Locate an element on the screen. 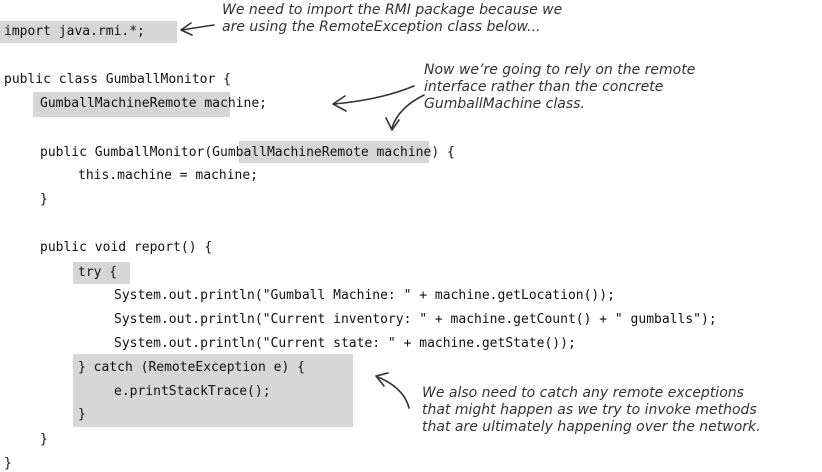 The height and width of the screenshot is (472, 822). field-arrow-icon is located at coordinates (374, 95).